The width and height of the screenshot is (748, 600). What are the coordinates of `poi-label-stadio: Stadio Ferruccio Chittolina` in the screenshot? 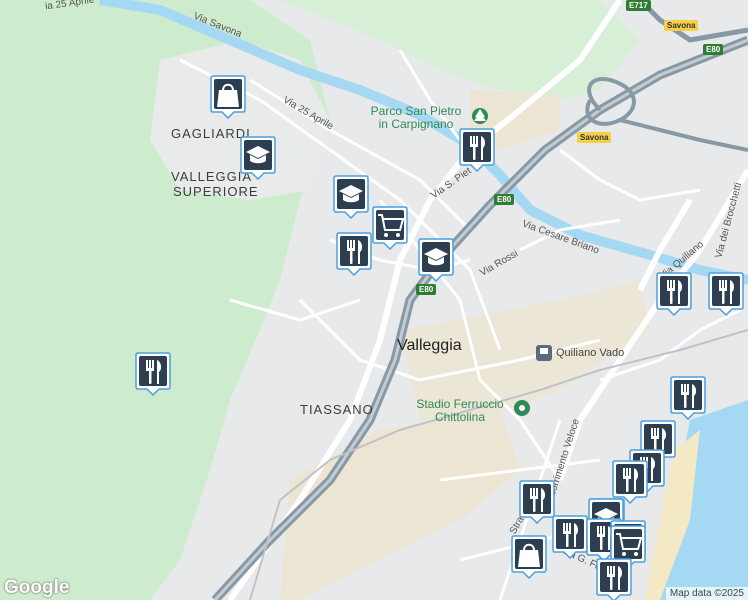 It's located at (460, 411).